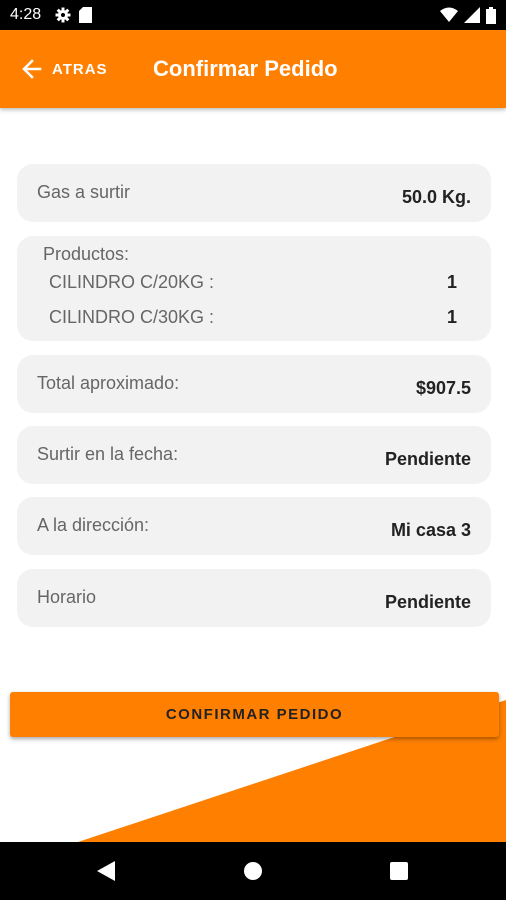  Describe the element at coordinates (254, 193) in the screenshot. I see `gas-card: Gas a surtir 50.0 Kg.` at that location.